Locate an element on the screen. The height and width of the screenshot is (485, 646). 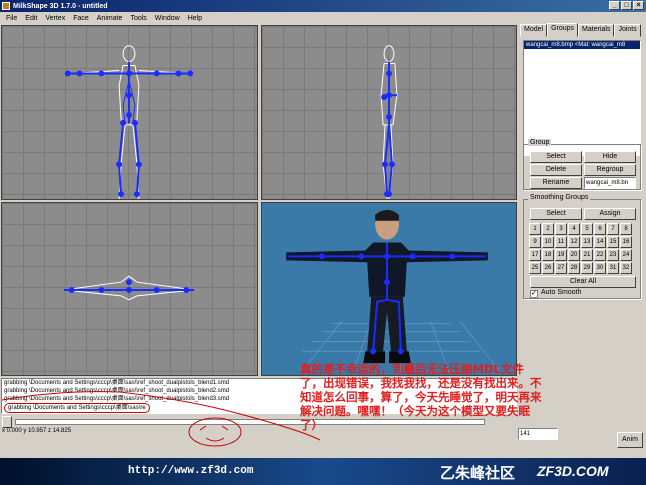
smoothing-group-20: 20 is located at coordinates (574, 255).